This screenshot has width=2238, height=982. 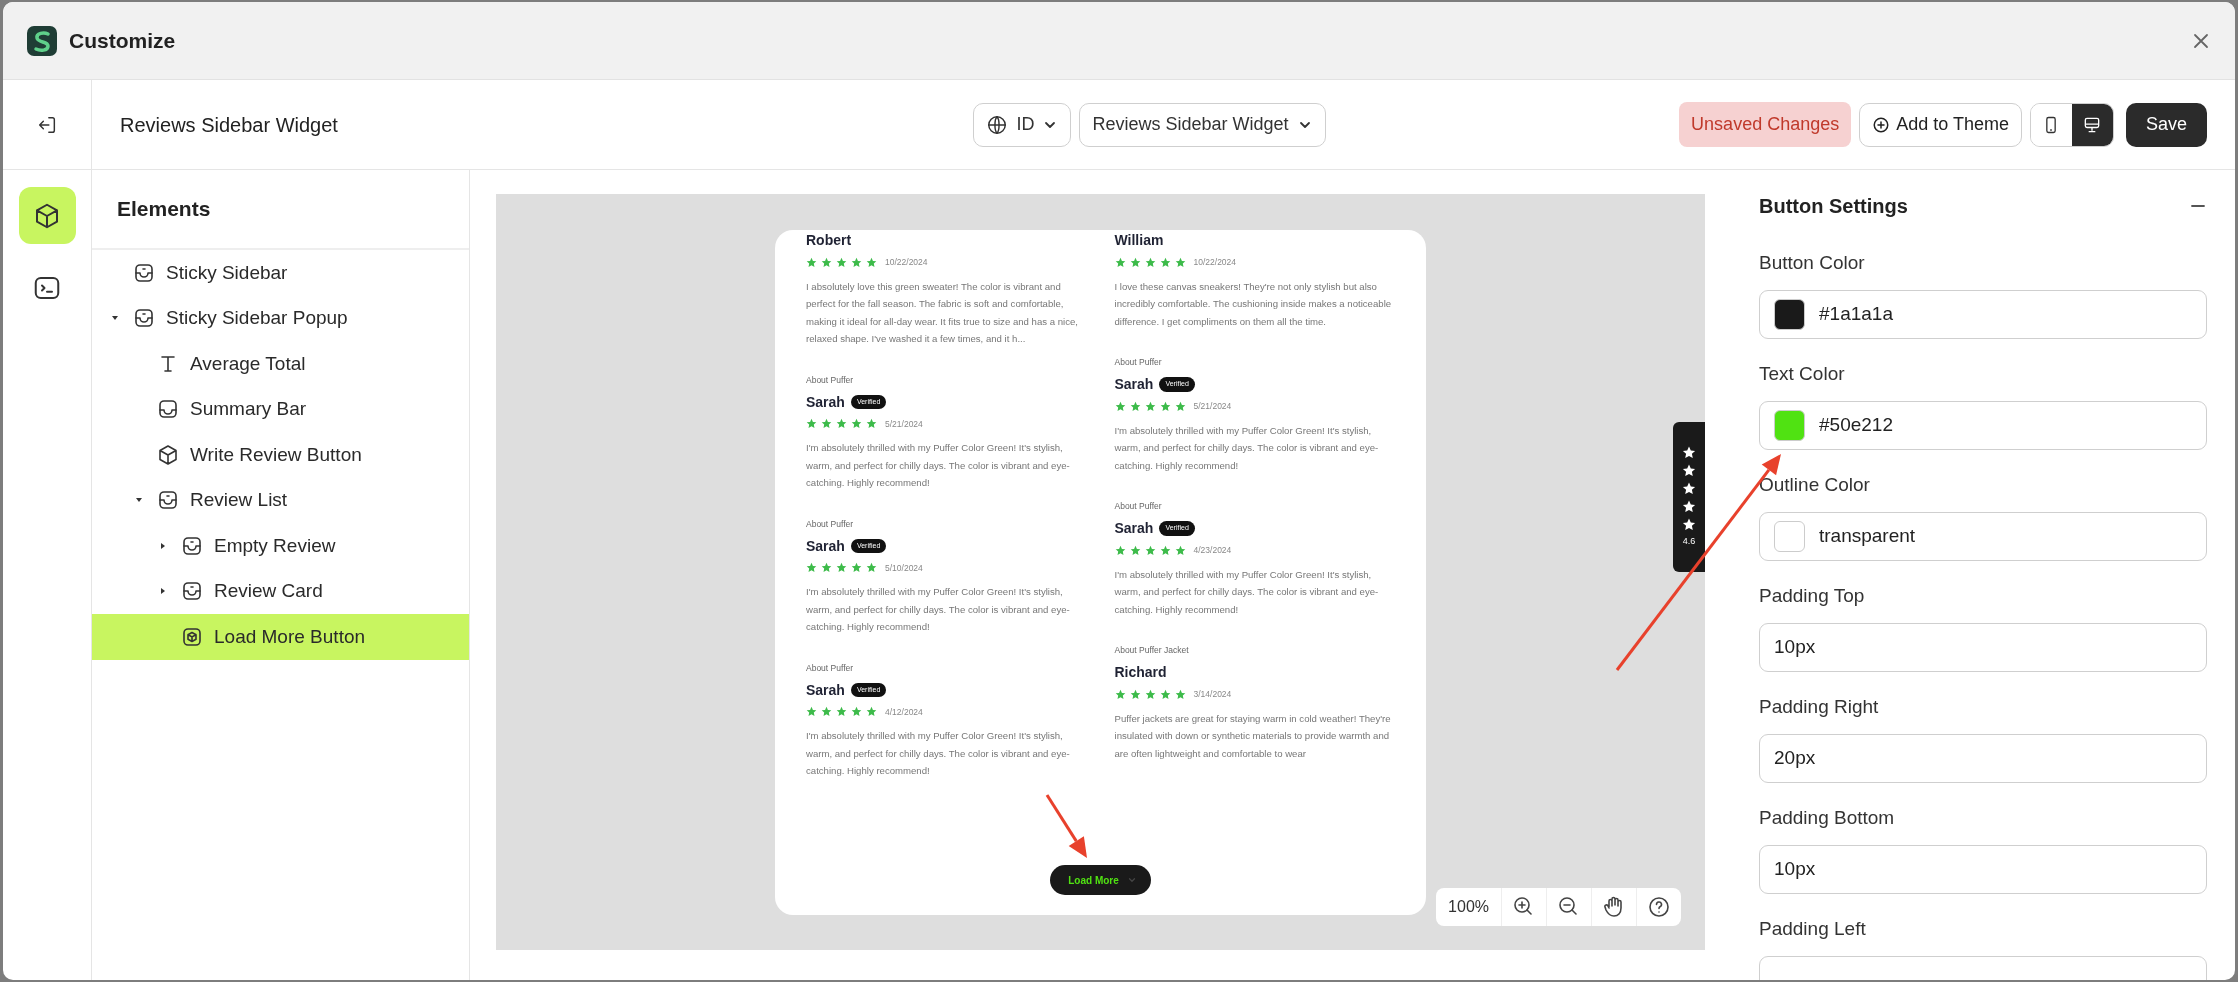 I want to click on field-label: Button Color, so click(x=1812, y=263).